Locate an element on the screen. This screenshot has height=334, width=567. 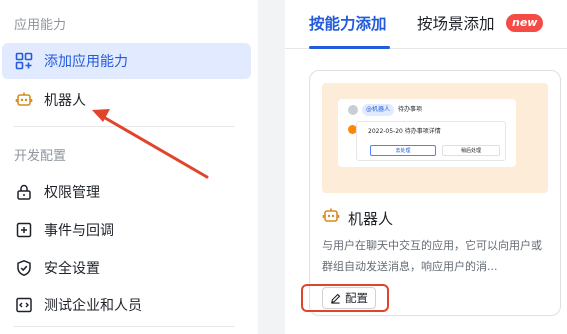
panel-separator is located at coordinates (271, 167).